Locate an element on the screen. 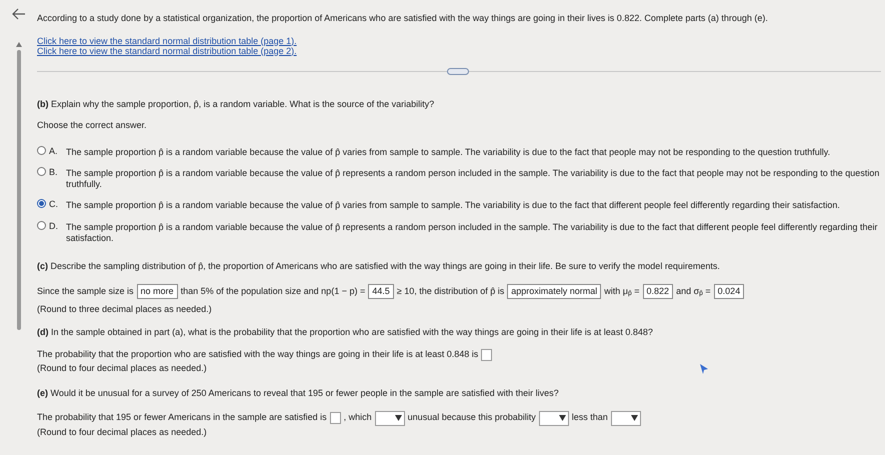  expand-button is located at coordinates (458, 71).